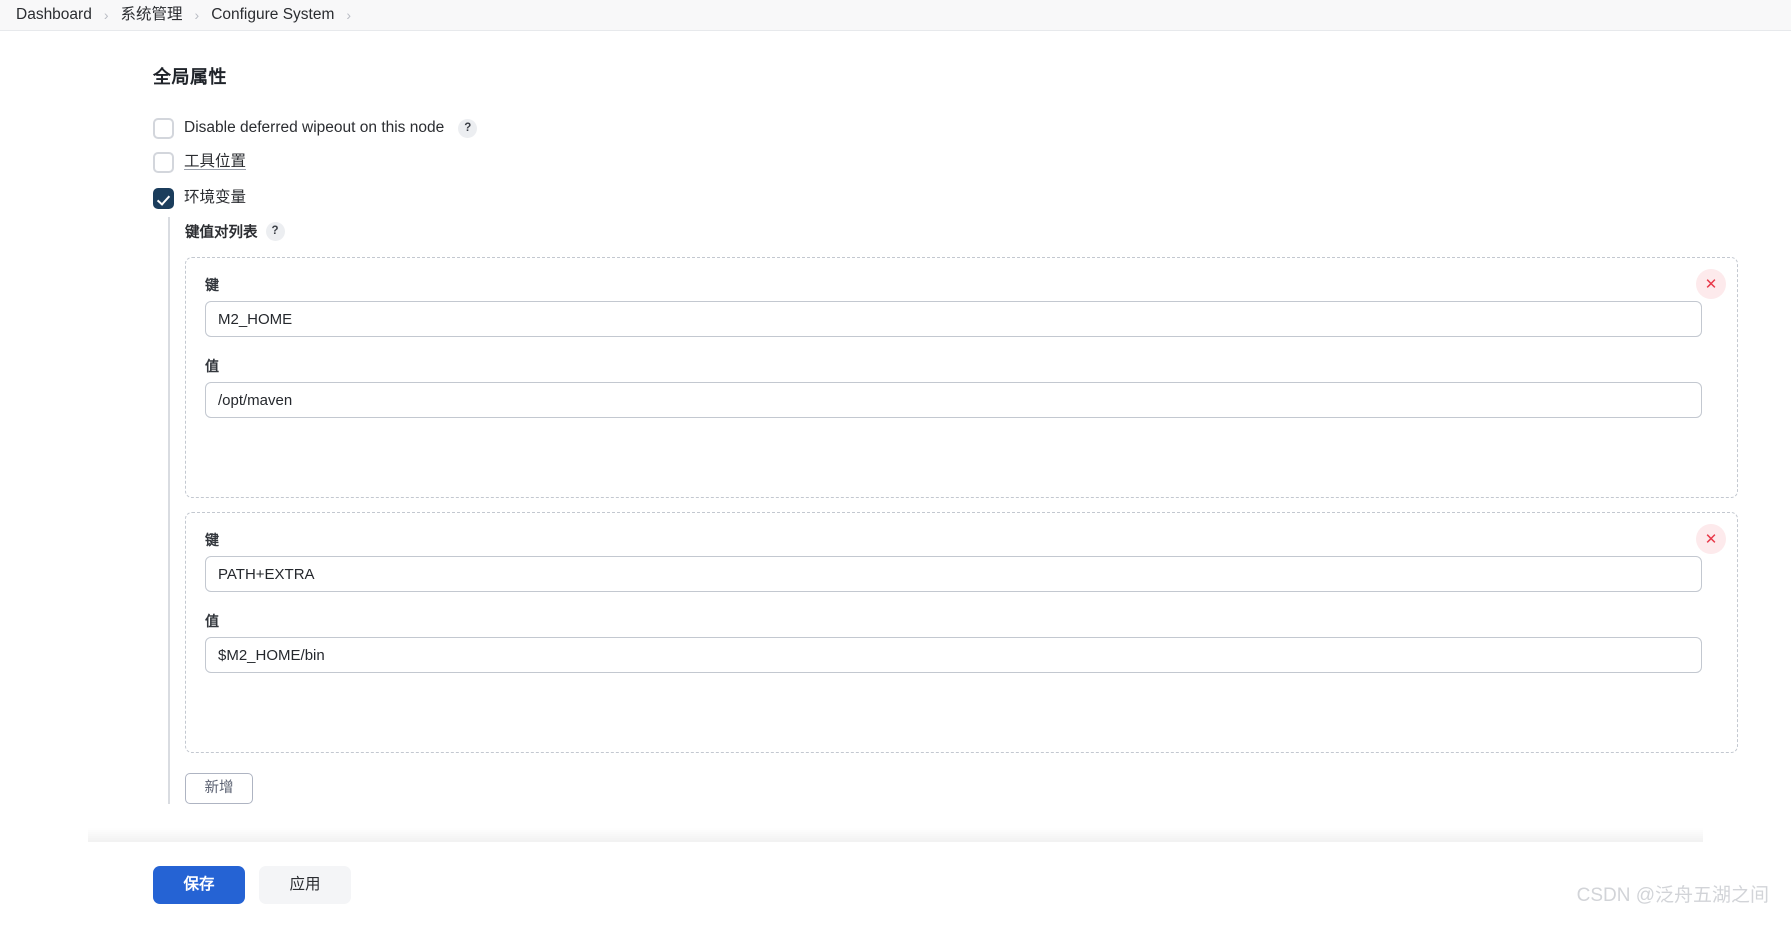  Describe the element at coordinates (190, 77) in the screenshot. I see `page-title: 全局属性` at that location.